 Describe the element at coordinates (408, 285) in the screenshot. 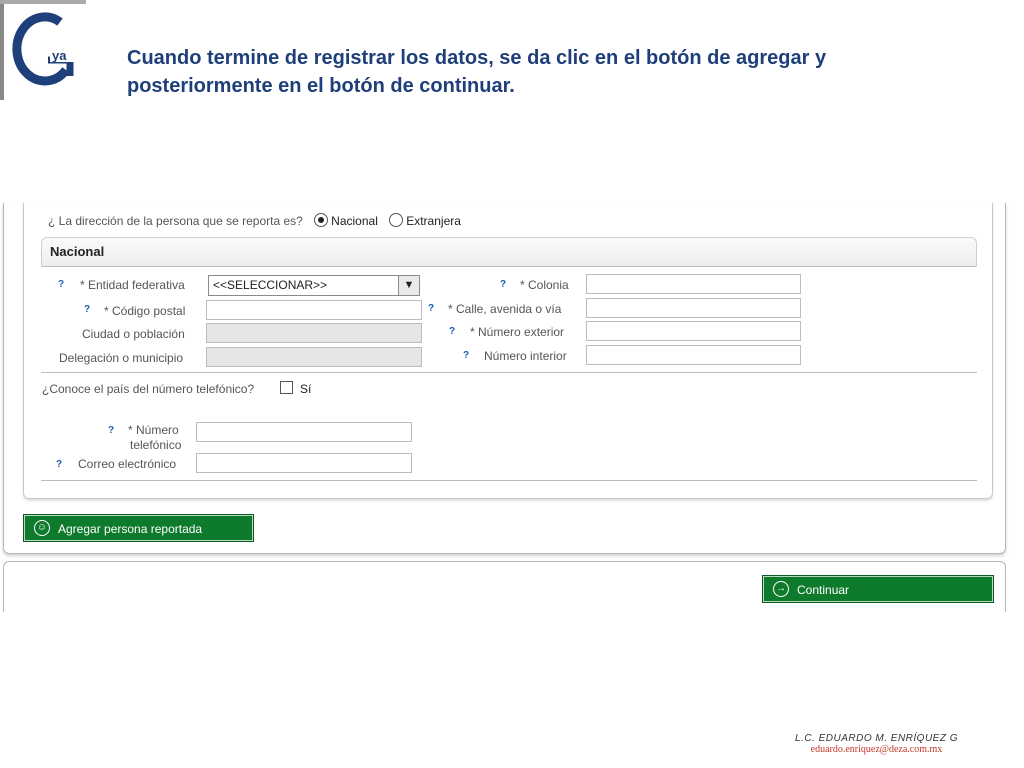

I see `chevron-down-icon: ▼` at that location.